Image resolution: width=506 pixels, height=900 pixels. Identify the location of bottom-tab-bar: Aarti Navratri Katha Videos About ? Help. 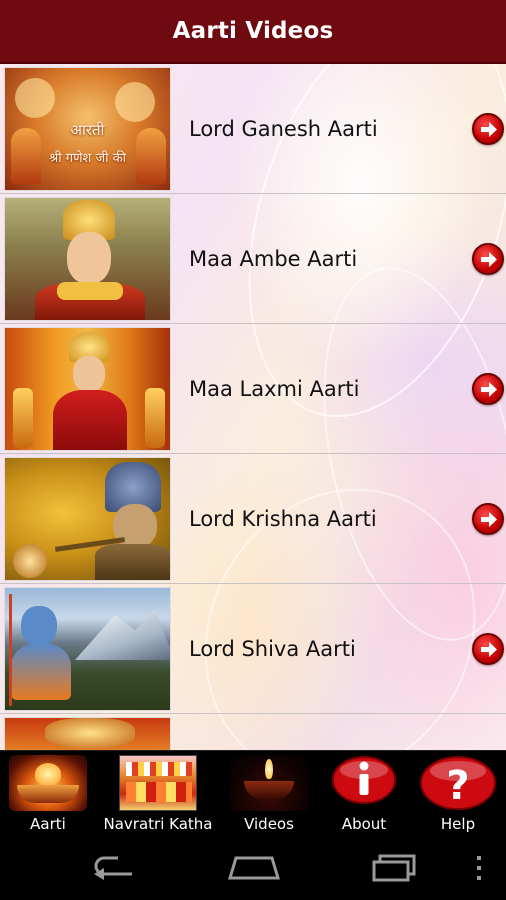
(253, 794).